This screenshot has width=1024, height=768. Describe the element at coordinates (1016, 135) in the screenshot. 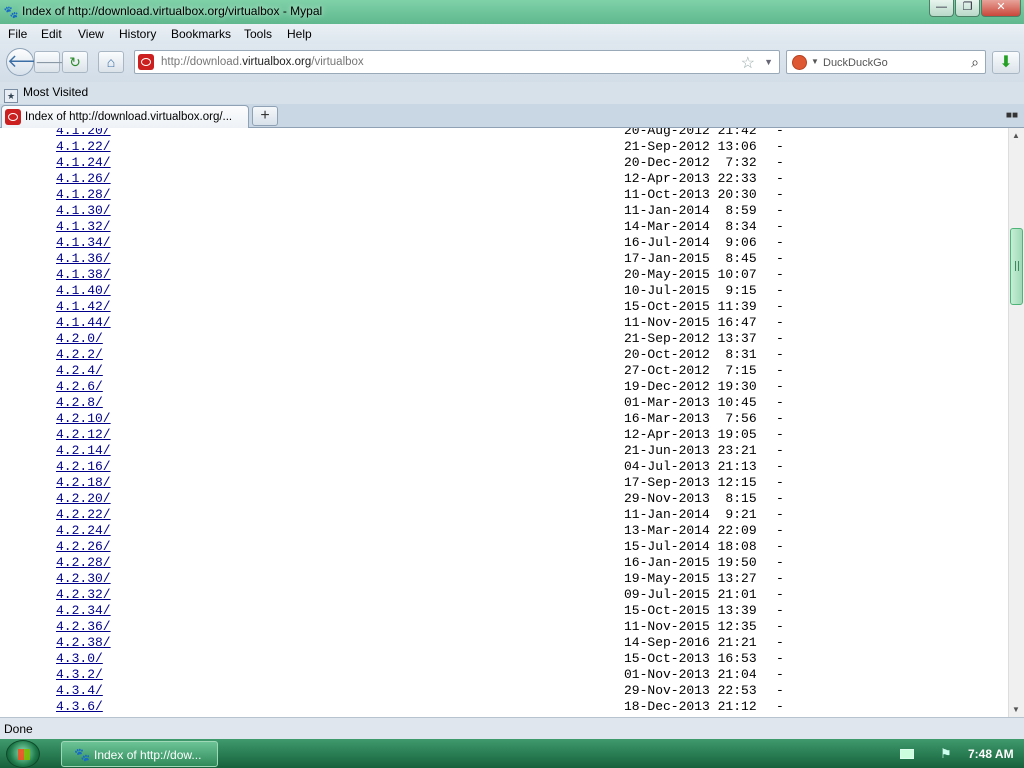

I see `scroll-up-icon: ▲` at that location.